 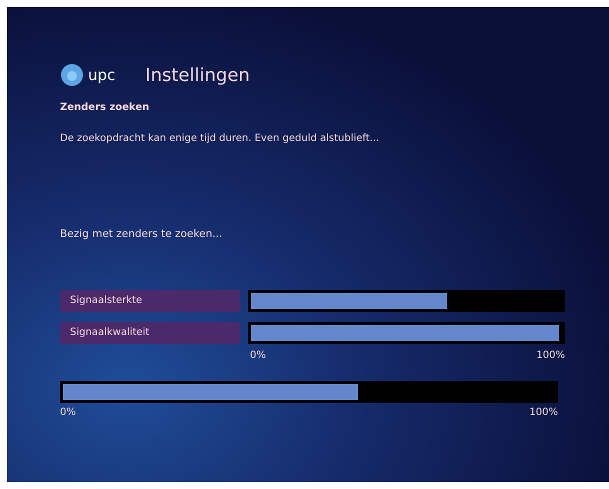 What do you see at coordinates (150, 333) in the screenshot?
I see `meter-label: Signaalkwaliteit` at bounding box center [150, 333].